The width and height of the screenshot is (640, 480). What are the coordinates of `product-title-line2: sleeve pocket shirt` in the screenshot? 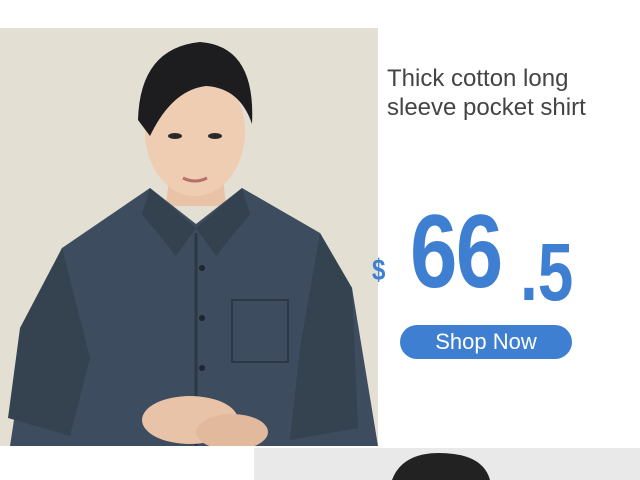 It's located at (486, 107).